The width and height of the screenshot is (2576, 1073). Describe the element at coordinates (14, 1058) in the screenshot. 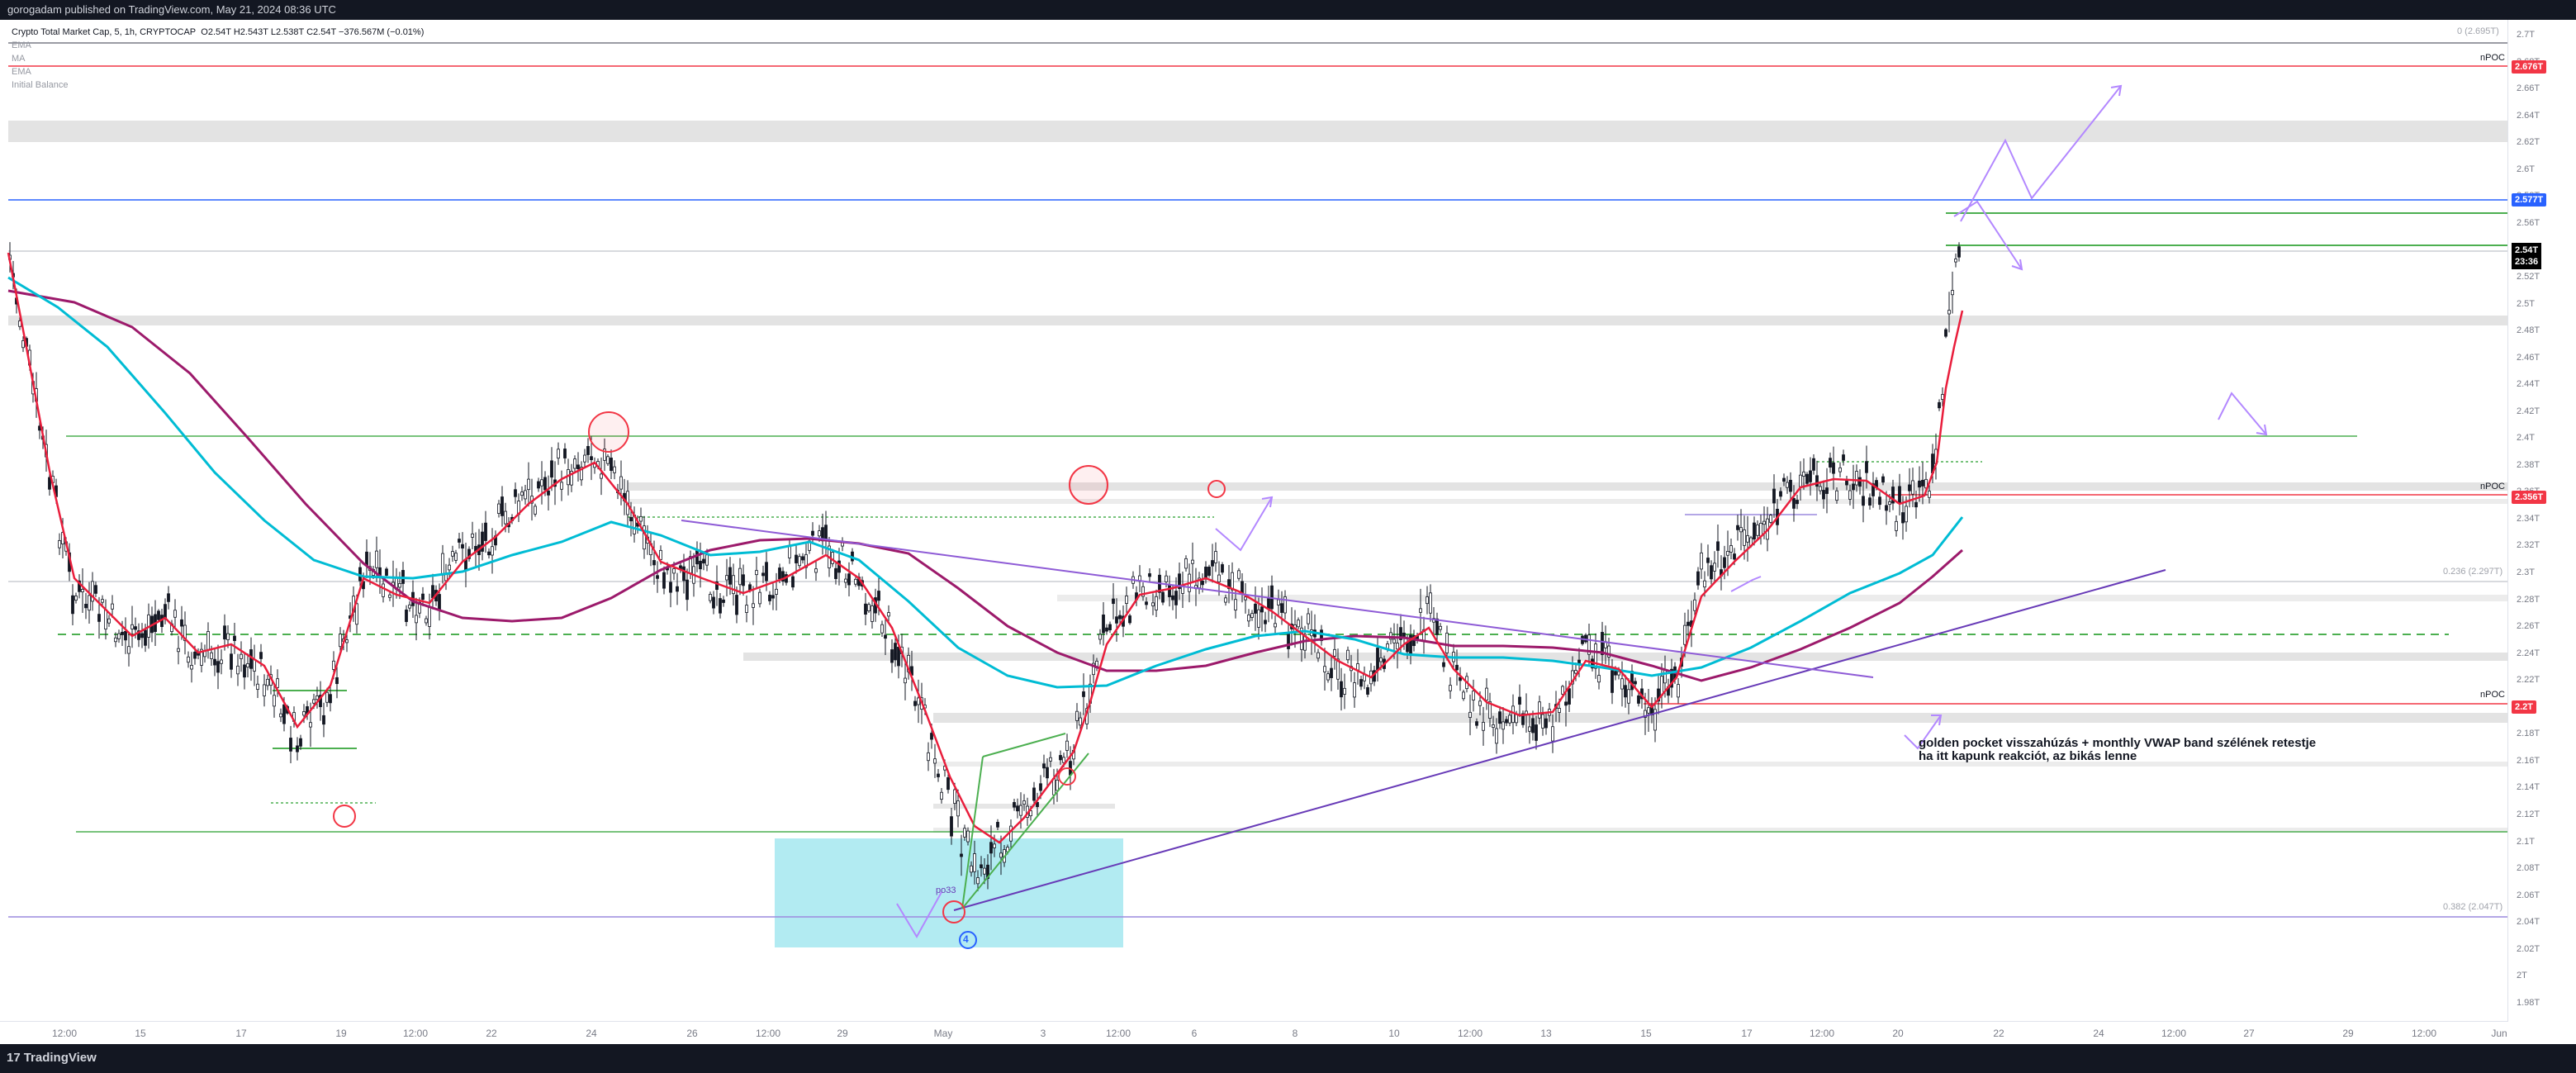

I see `tv-logo-icon: 17` at that location.